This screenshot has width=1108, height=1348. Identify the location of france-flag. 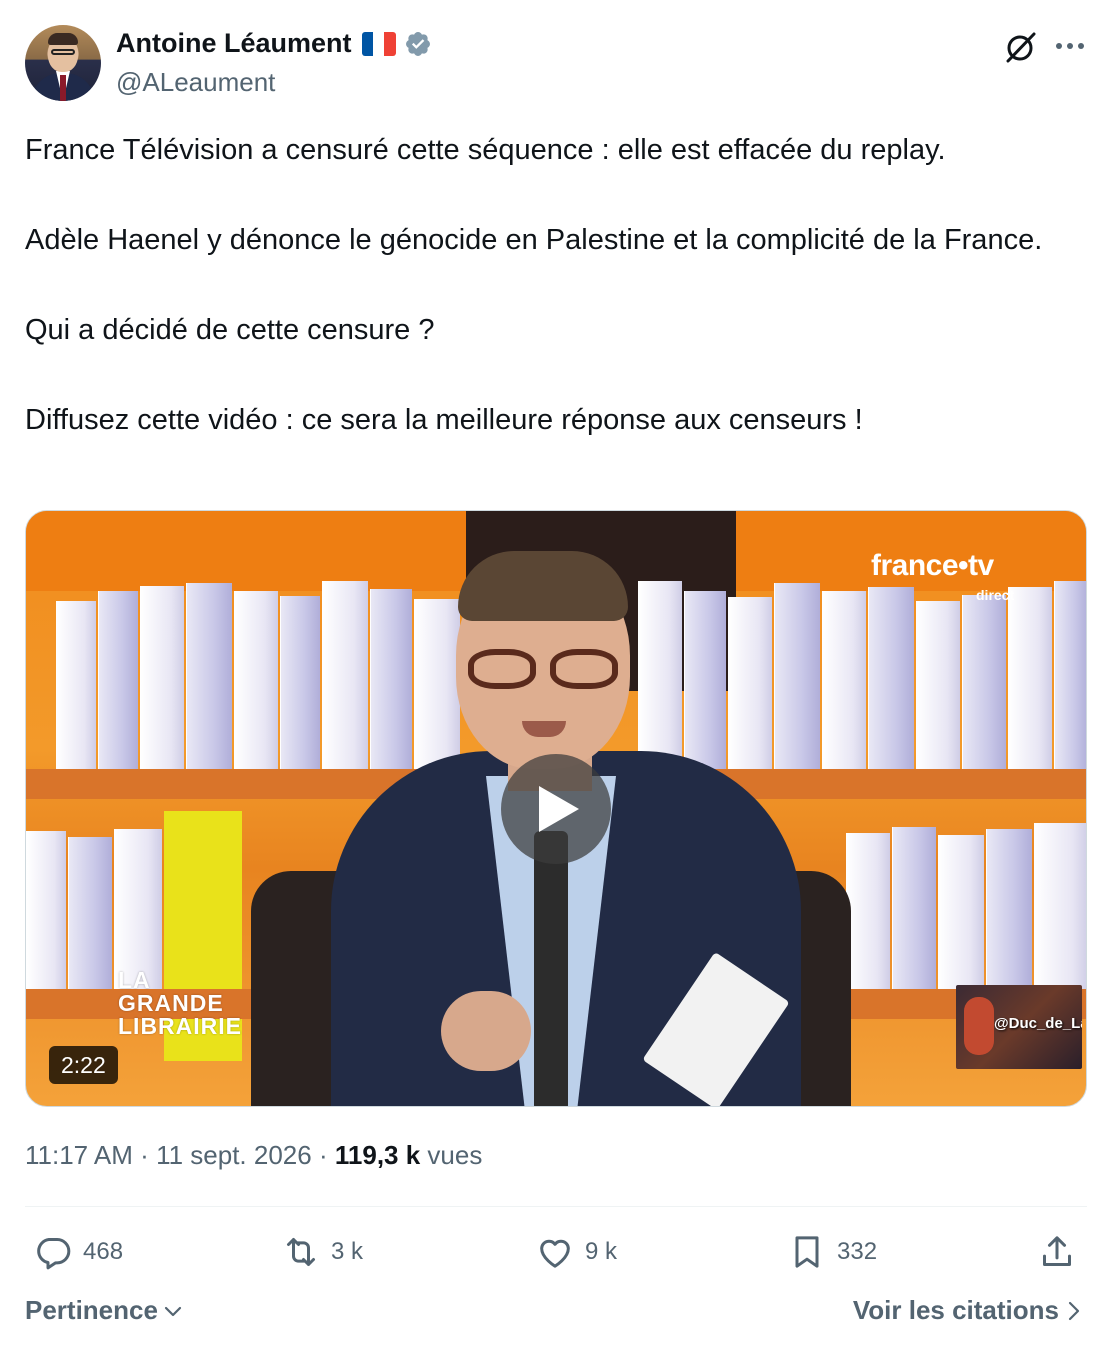
(378, 43).